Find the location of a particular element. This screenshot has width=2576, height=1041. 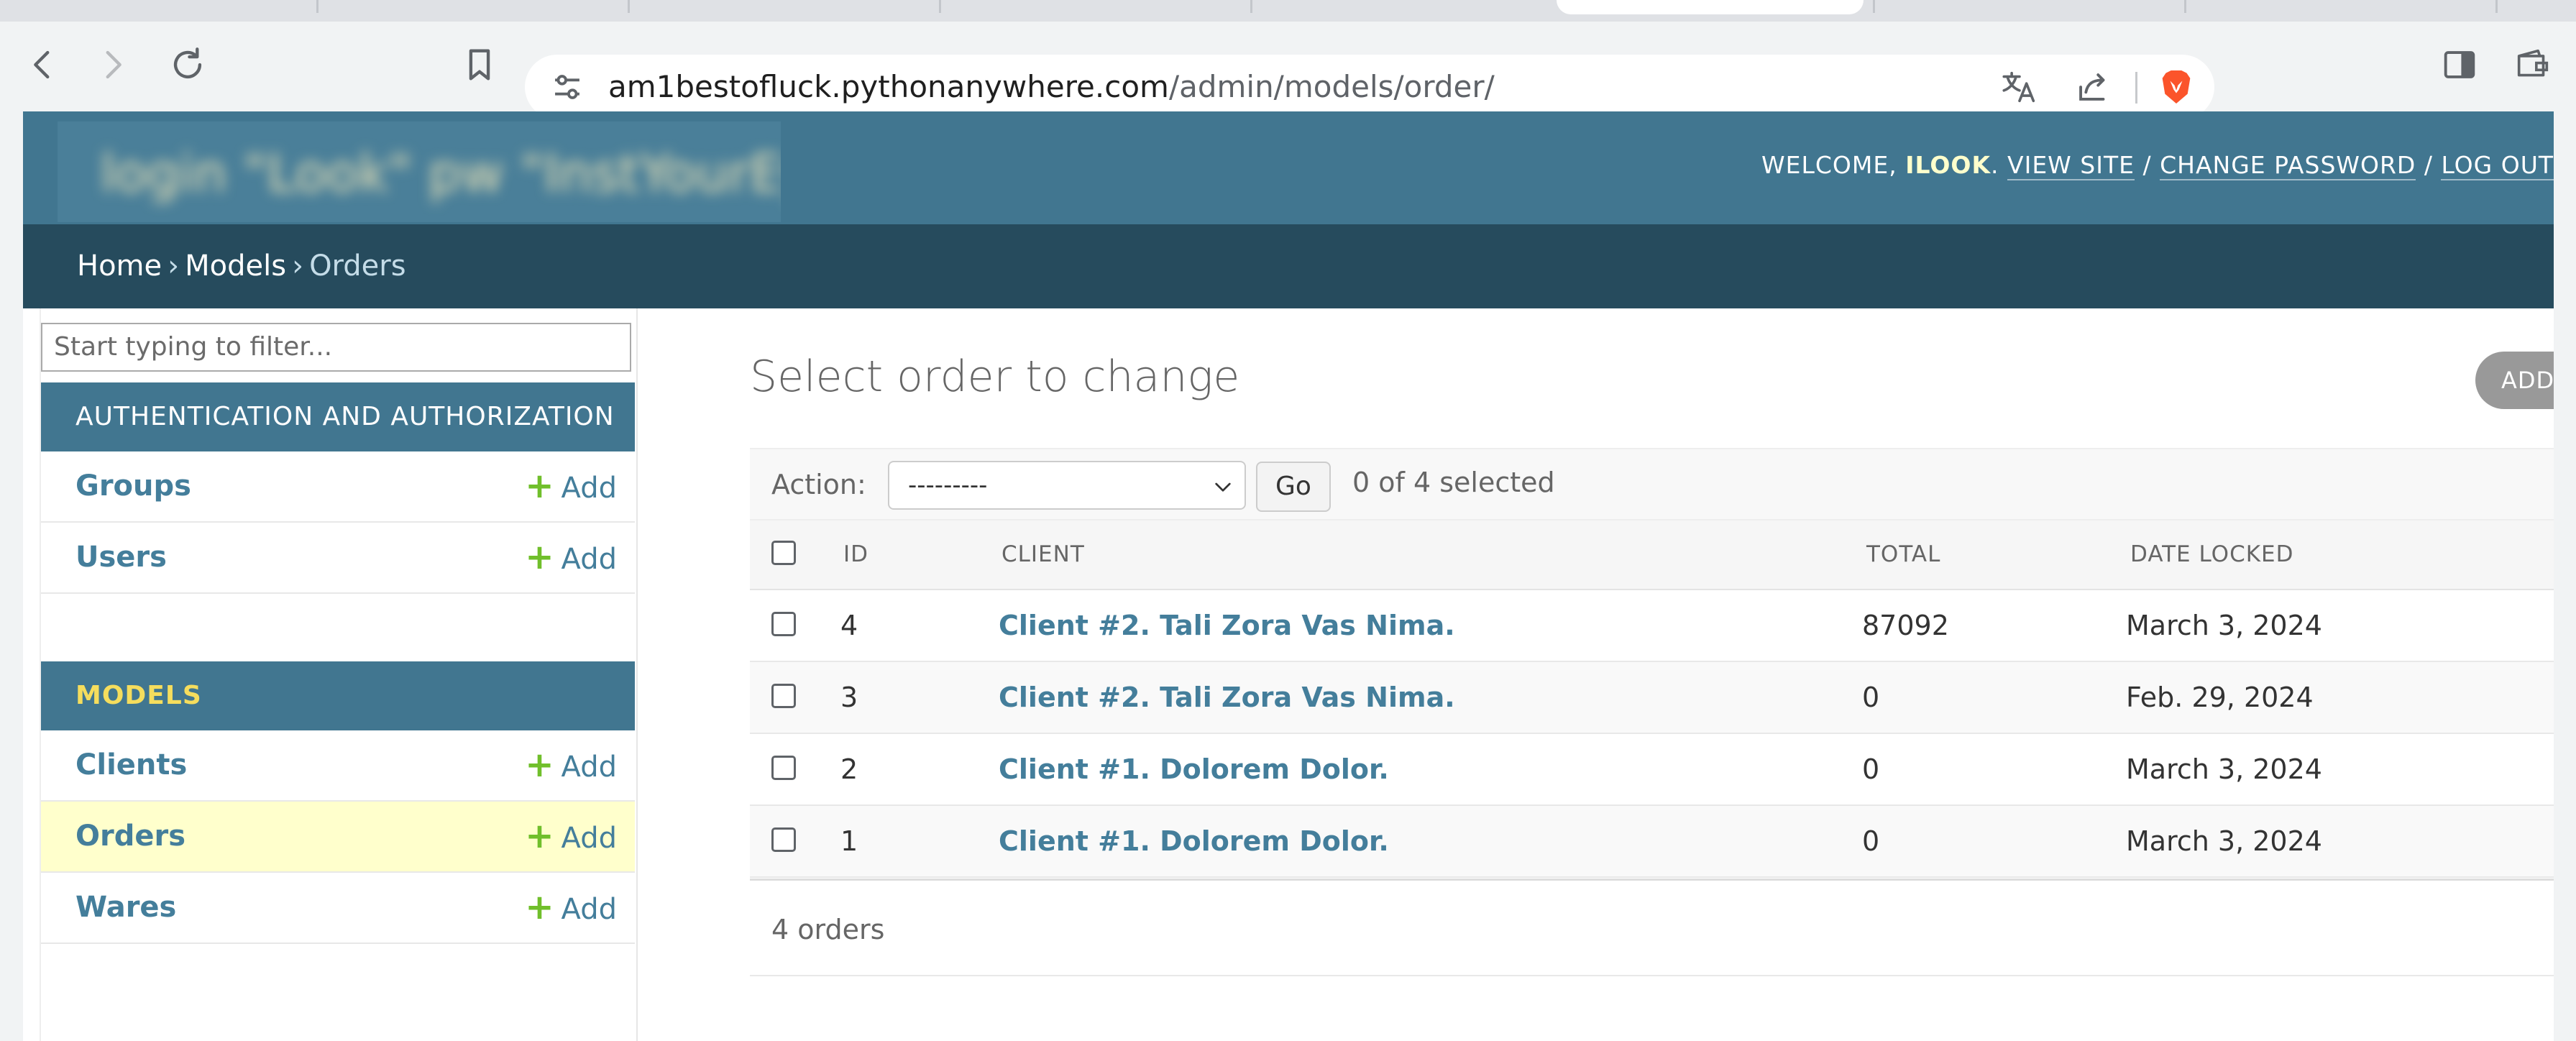

add-order-button: ADD ORDER + is located at coordinates (2514, 380).